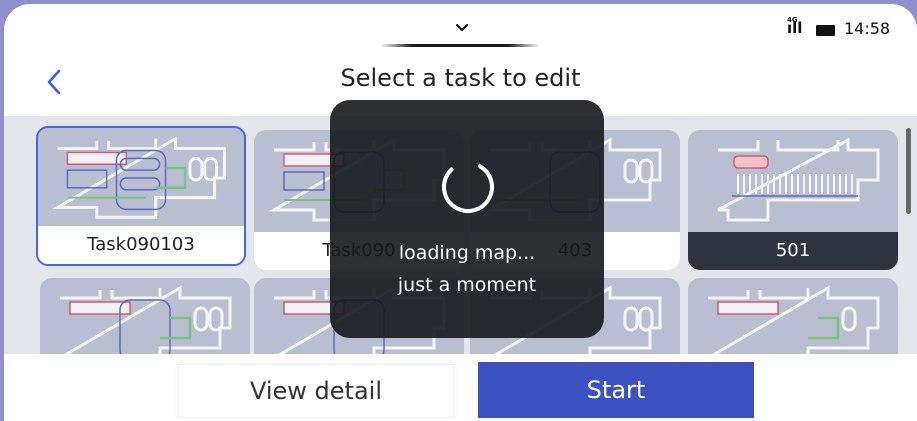  What do you see at coordinates (795, 28) in the screenshot?
I see `signal-icon: ıll` at bounding box center [795, 28].